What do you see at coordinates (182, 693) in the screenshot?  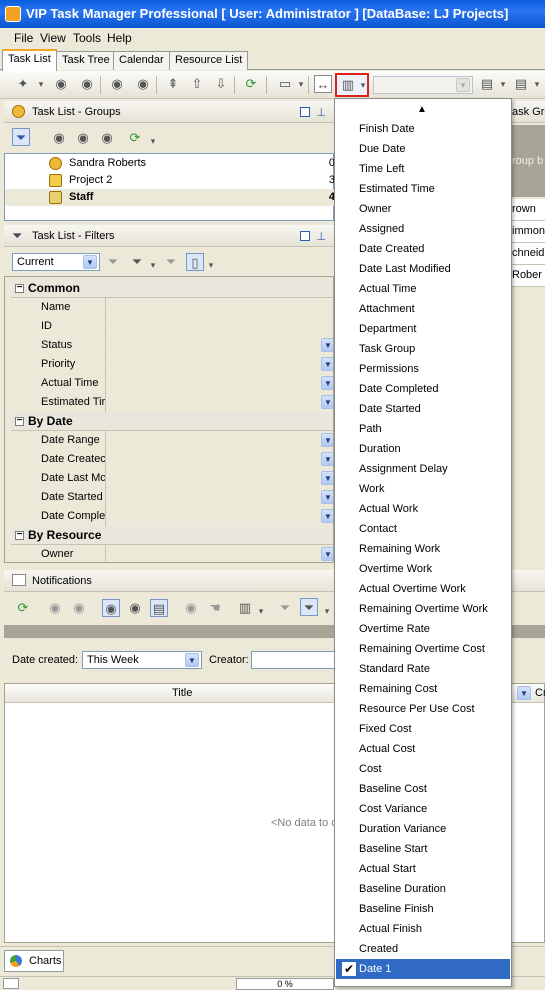 I see `column-header-title: Title` at bounding box center [182, 693].